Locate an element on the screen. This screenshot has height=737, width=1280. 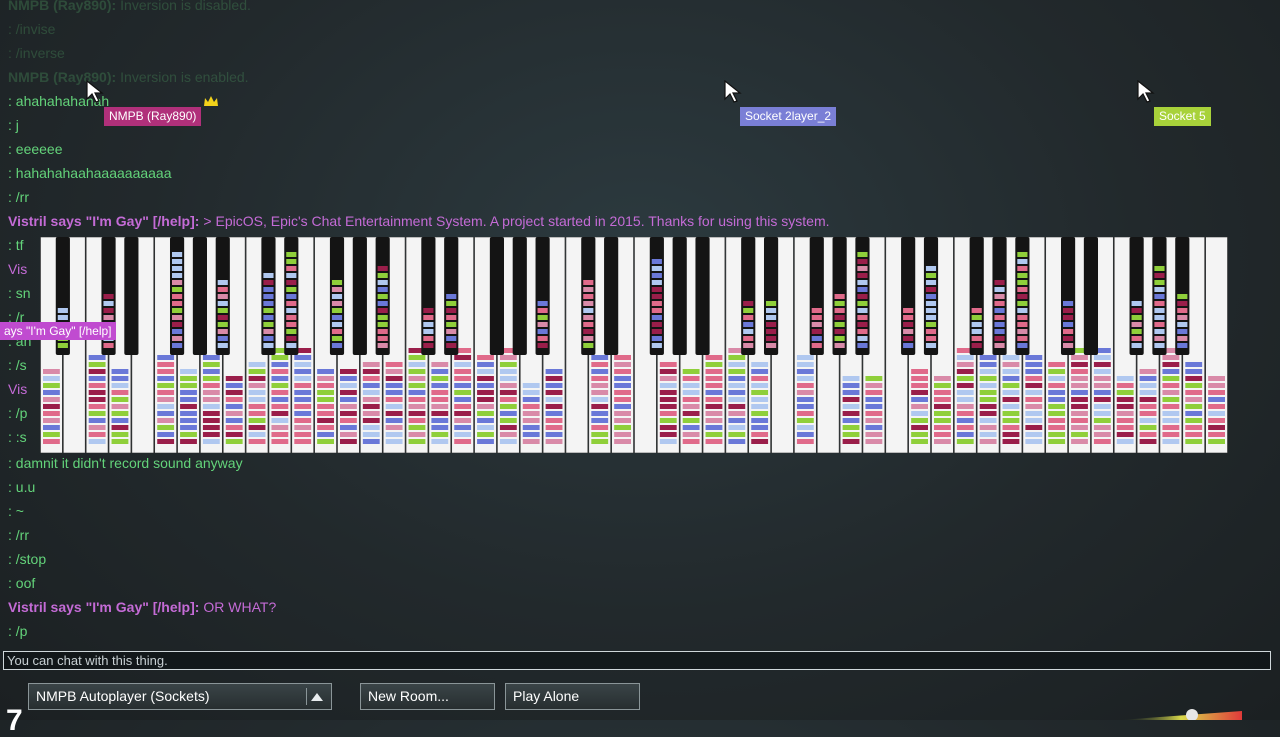
chevron-up-icon is located at coordinates (316, 696).